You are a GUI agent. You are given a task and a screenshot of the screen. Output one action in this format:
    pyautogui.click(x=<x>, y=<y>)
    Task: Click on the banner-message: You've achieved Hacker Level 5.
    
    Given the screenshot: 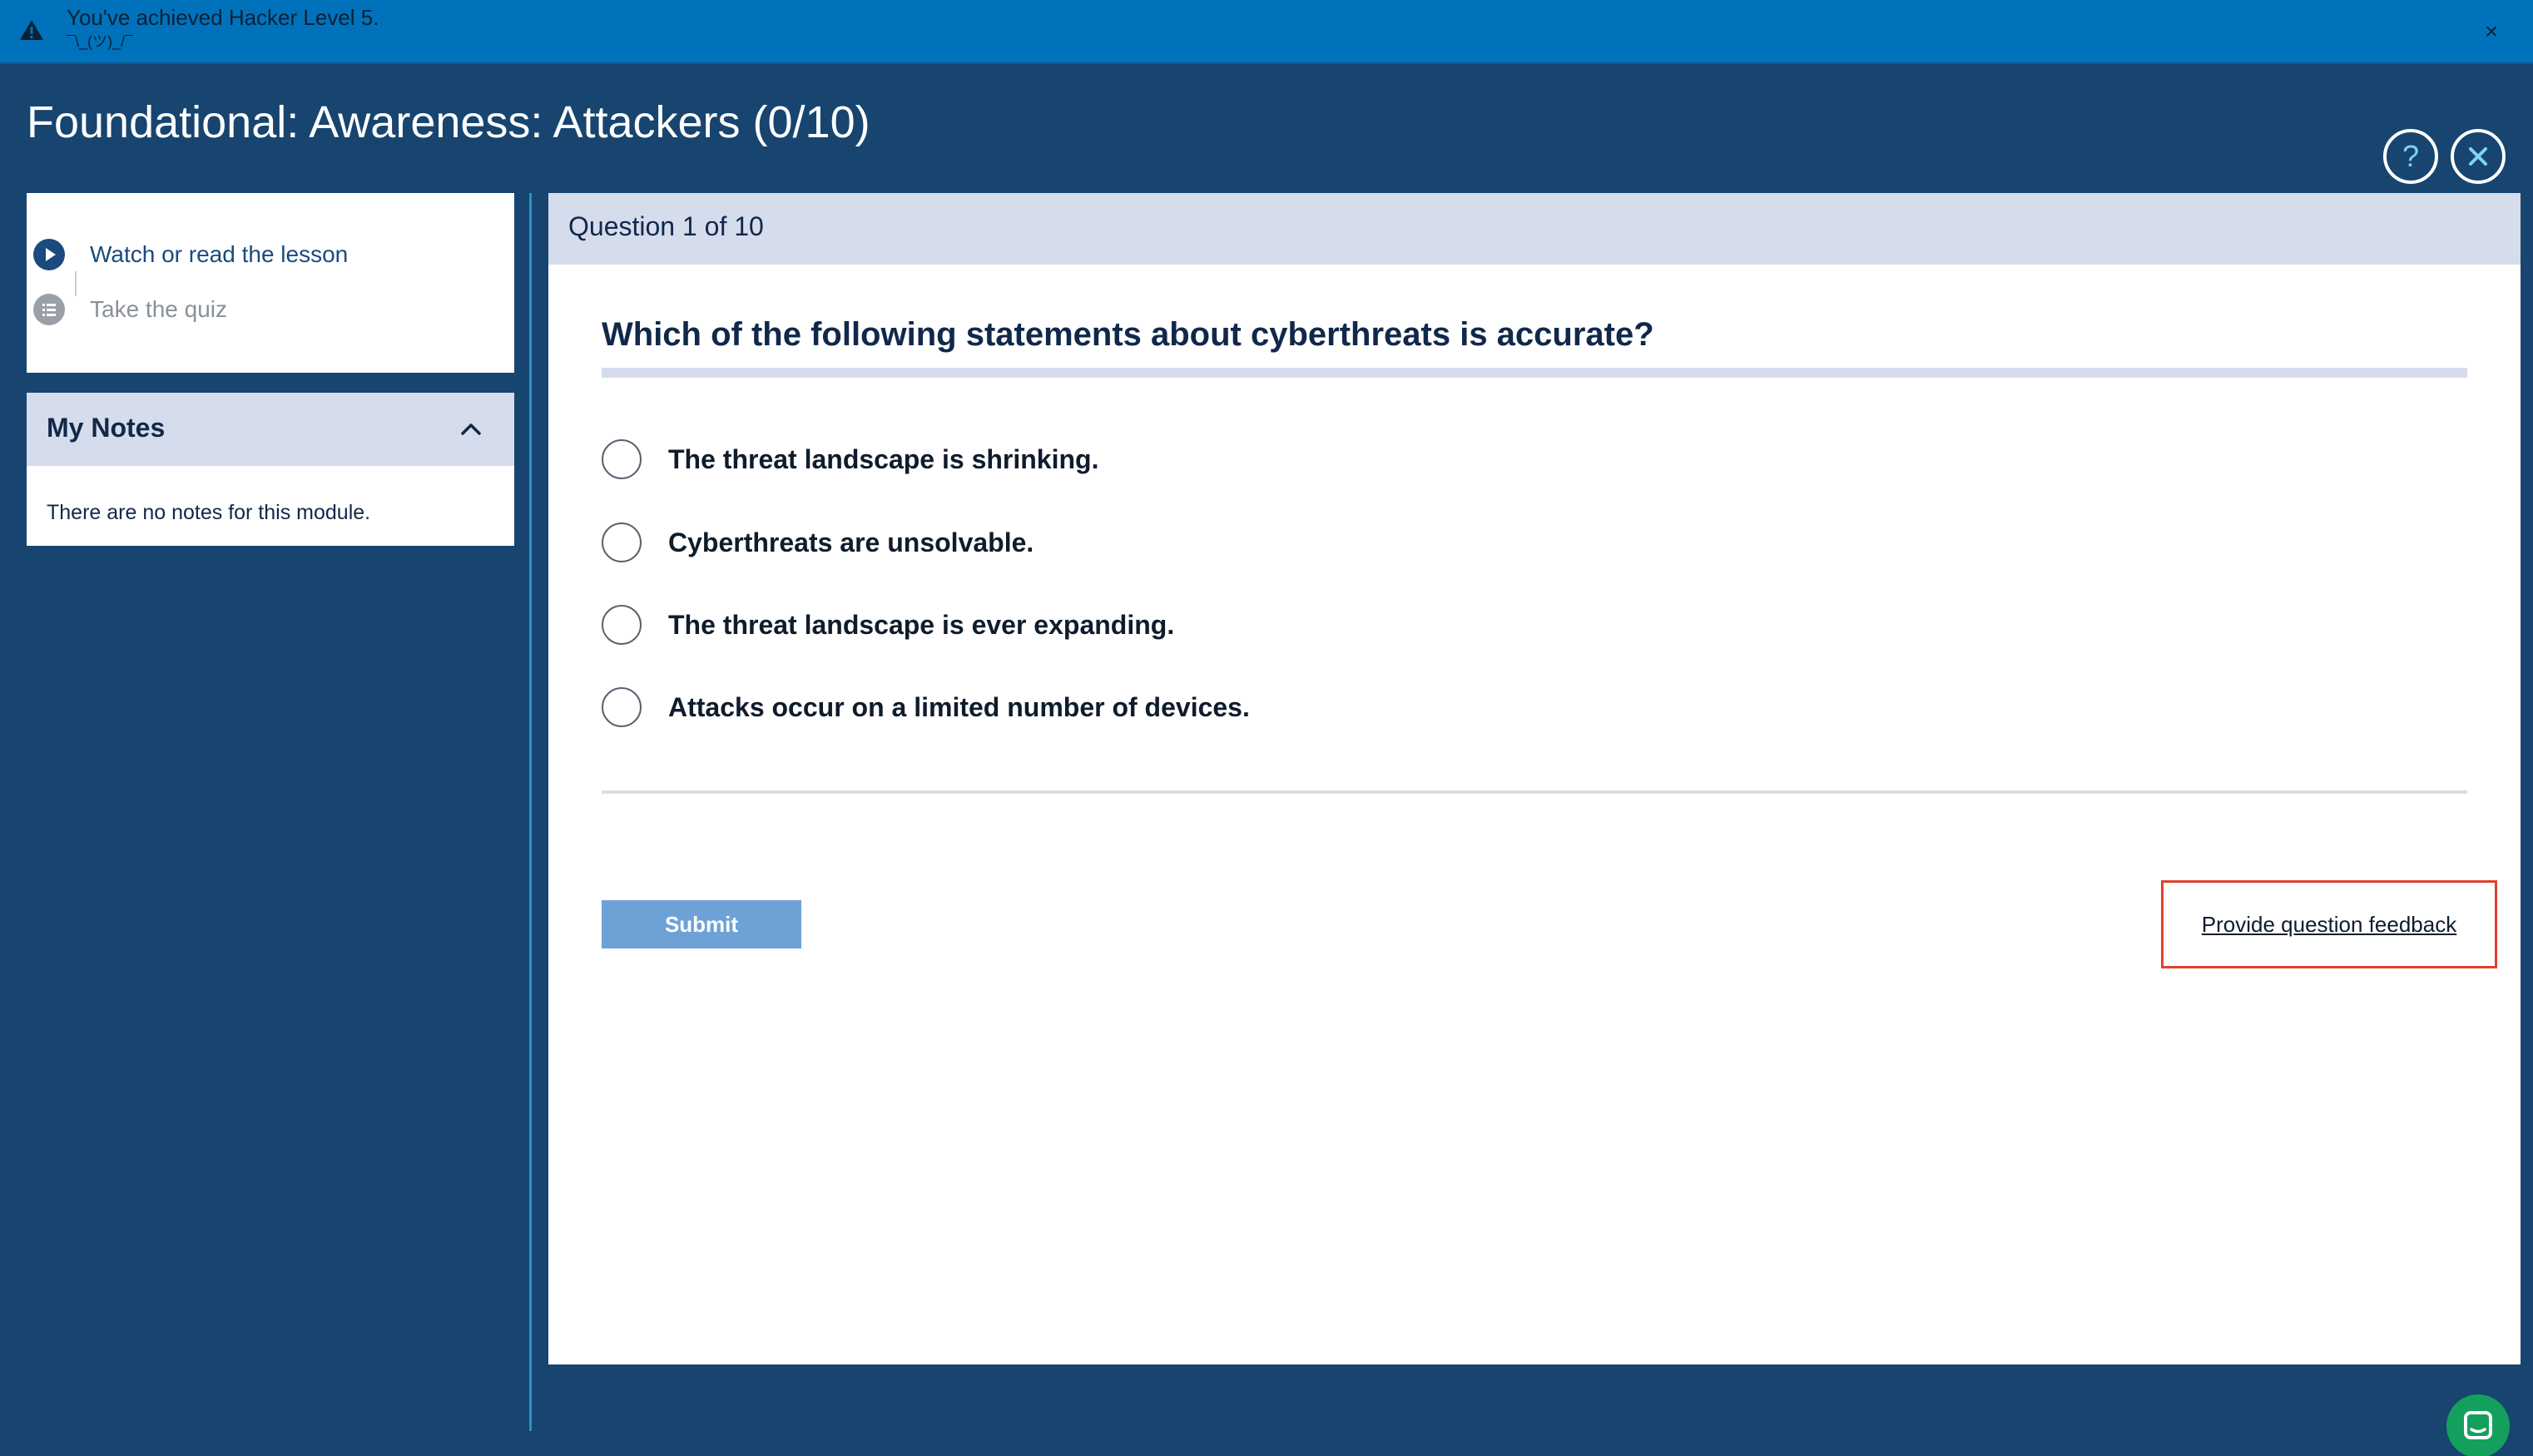 What is the action you would take?
    pyautogui.click(x=223, y=17)
    